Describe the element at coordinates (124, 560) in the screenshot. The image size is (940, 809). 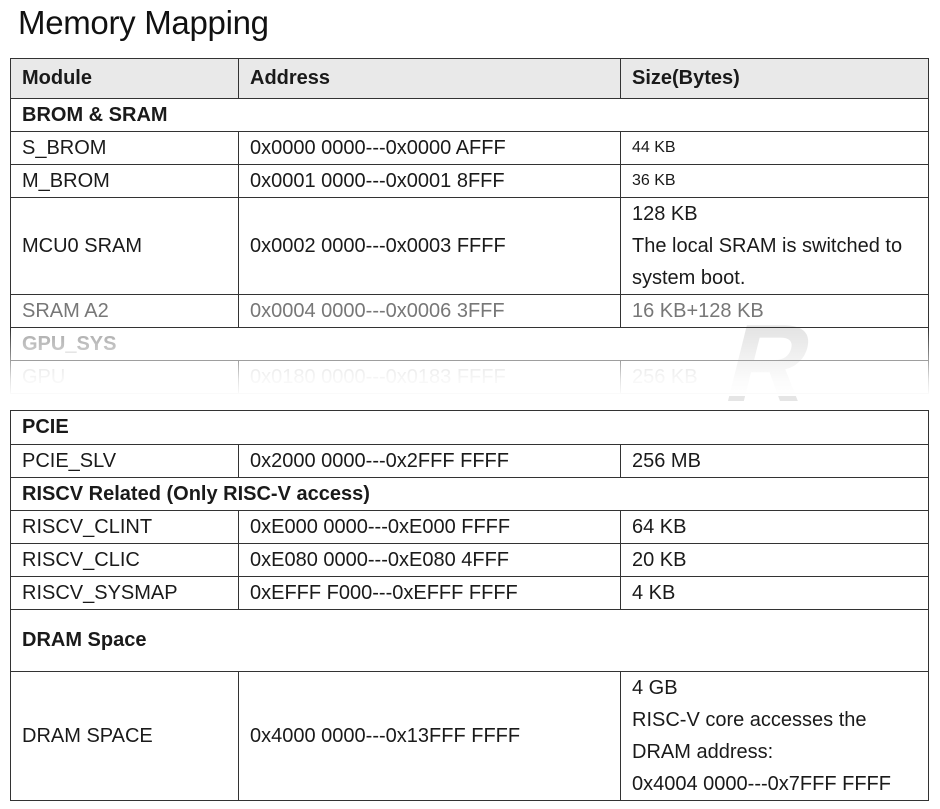
I see `module-cell: RISCV_CLIC` at that location.